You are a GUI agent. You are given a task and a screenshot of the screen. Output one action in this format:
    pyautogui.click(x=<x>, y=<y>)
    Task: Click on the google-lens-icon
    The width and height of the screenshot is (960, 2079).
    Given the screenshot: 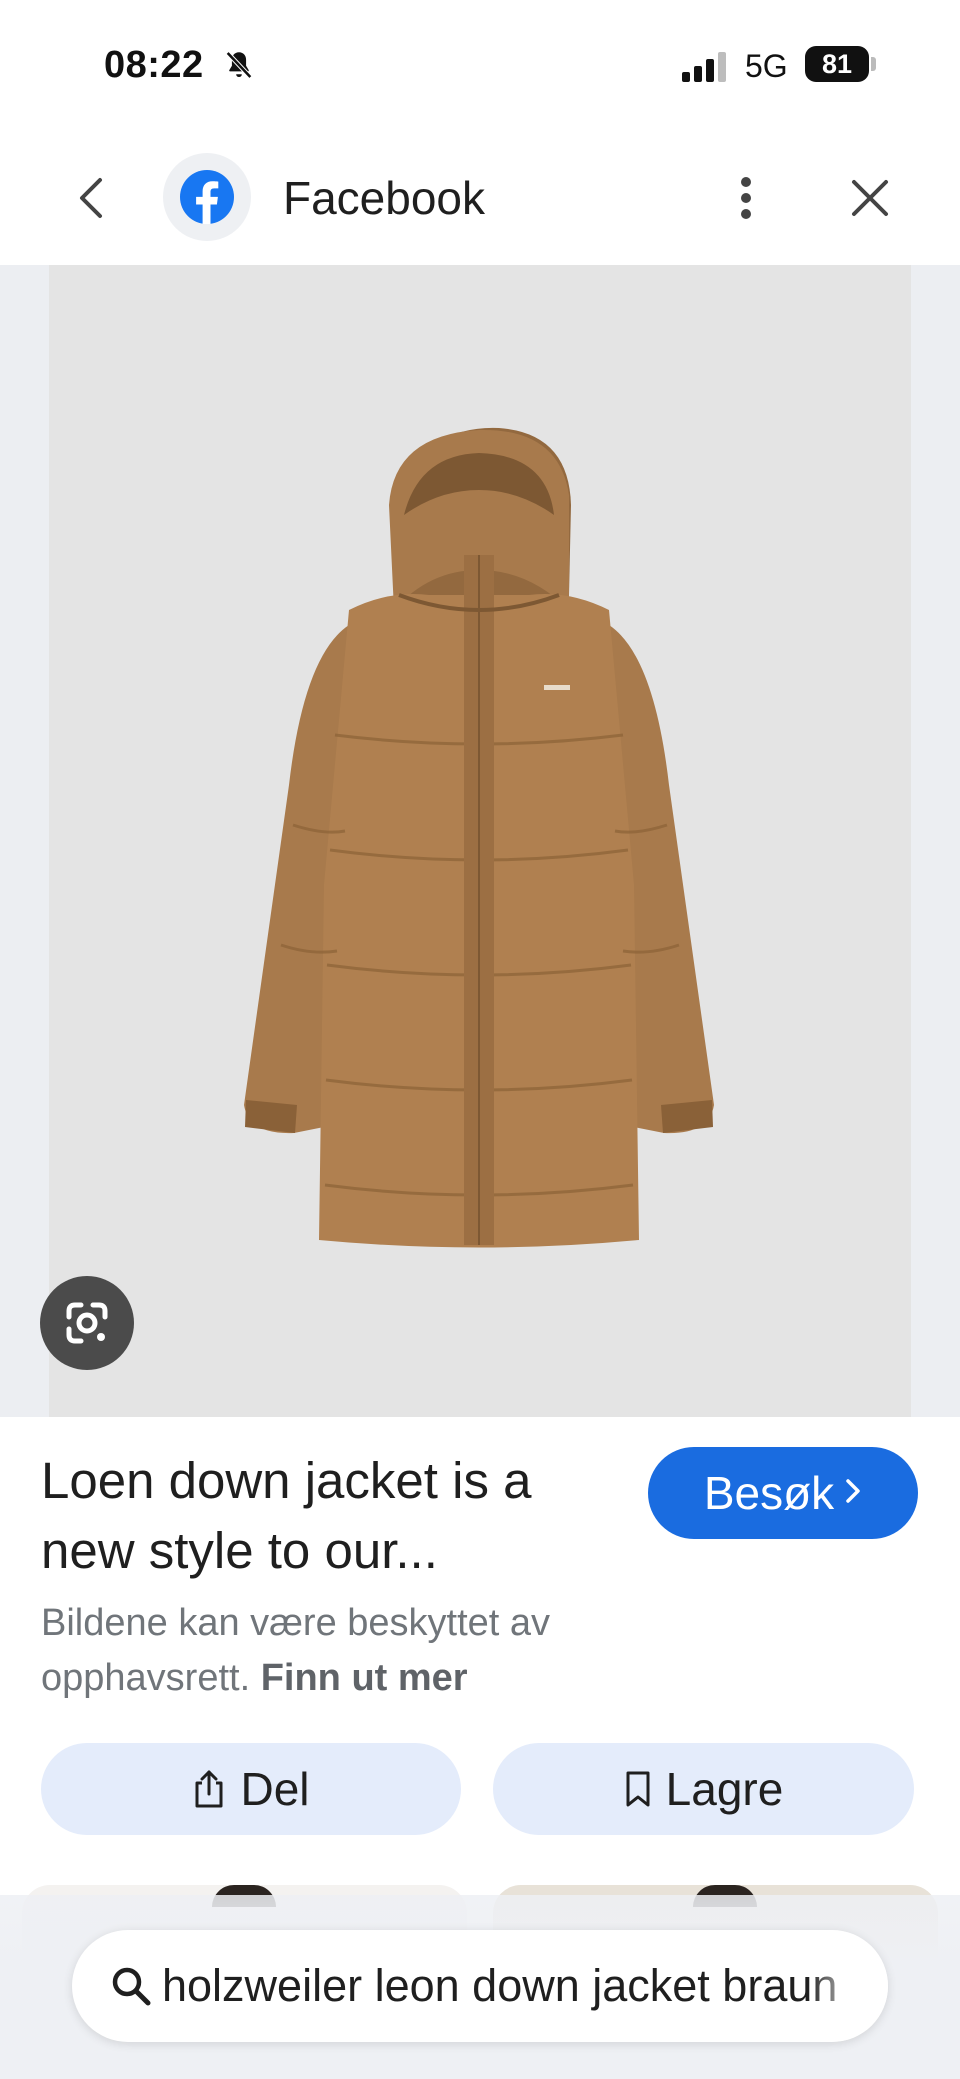 What is the action you would take?
    pyautogui.click(x=87, y=1323)
    